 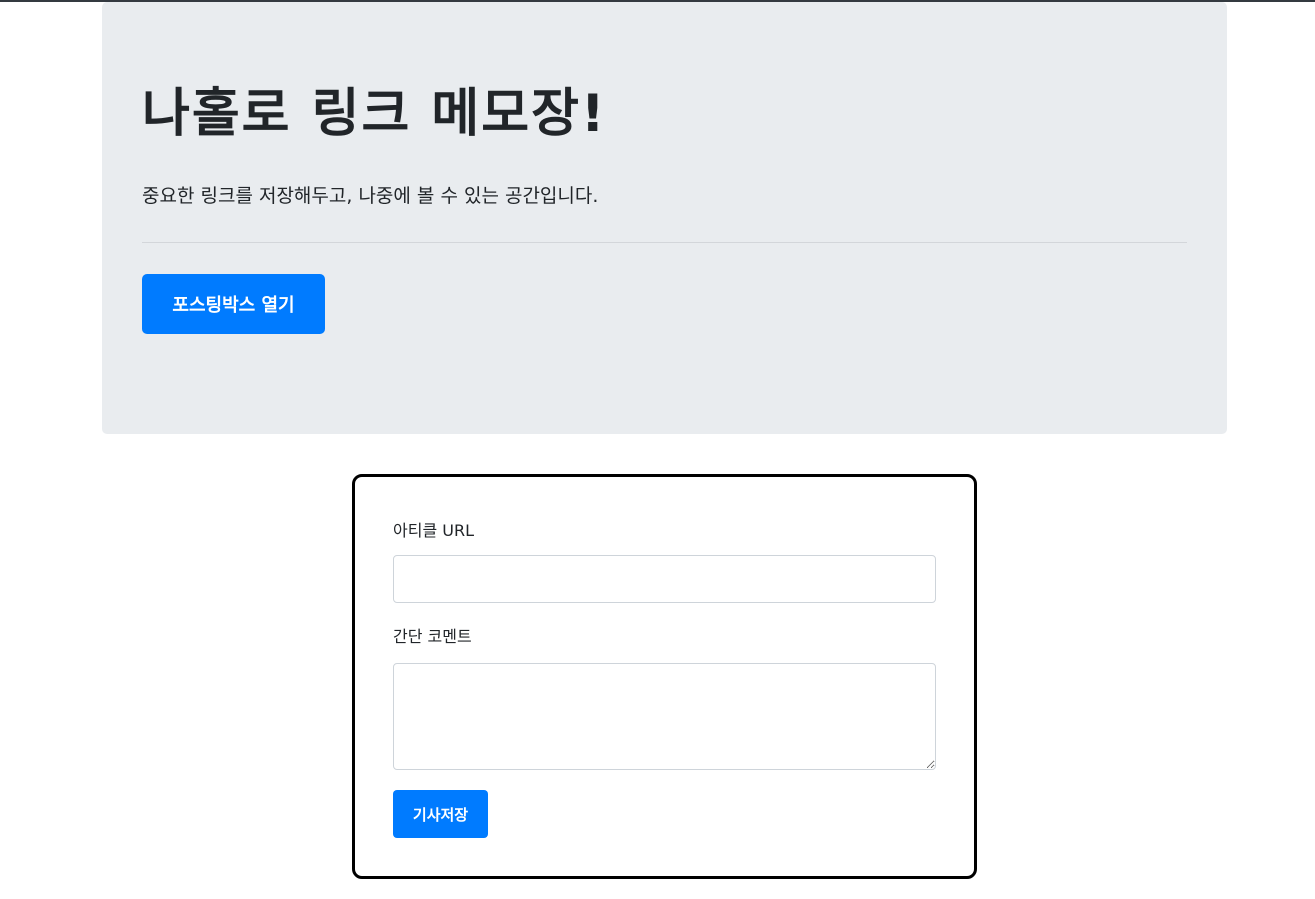 I want to click on page-description: 중요한 링크를 저장해두고, 나중에 볼 수 있는 공간입니다., so click(x=370, y=196).